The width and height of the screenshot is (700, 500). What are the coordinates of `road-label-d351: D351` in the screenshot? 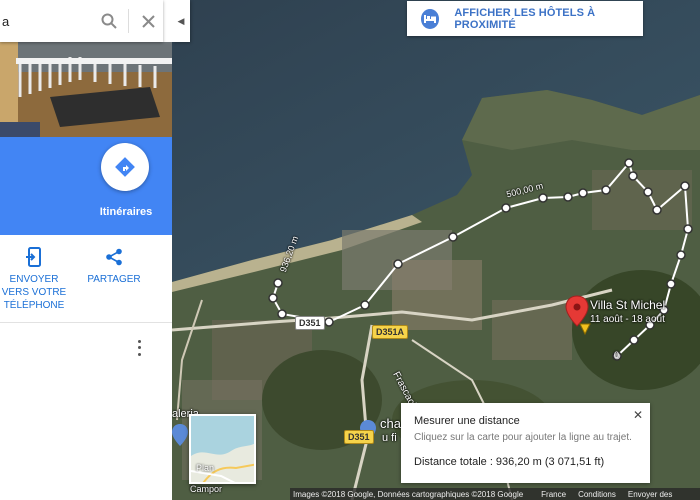 It's located at (310, 323).